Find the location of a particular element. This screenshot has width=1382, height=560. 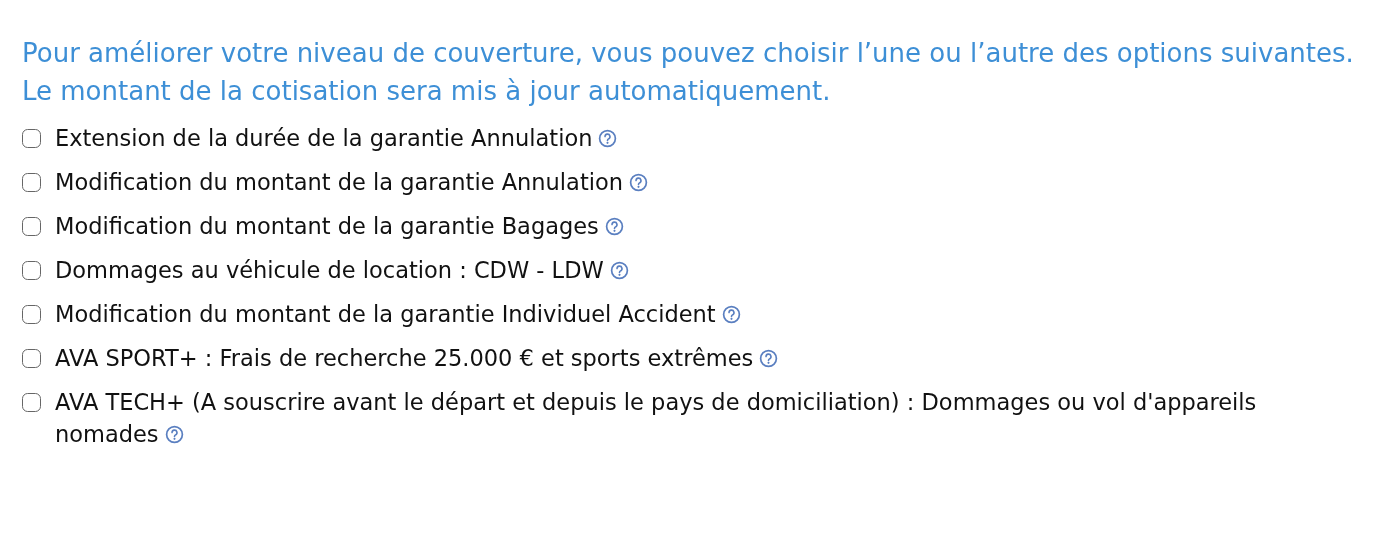

option-label: Modification du montant de la garantie Bagages is located at coordinates (339, 226).